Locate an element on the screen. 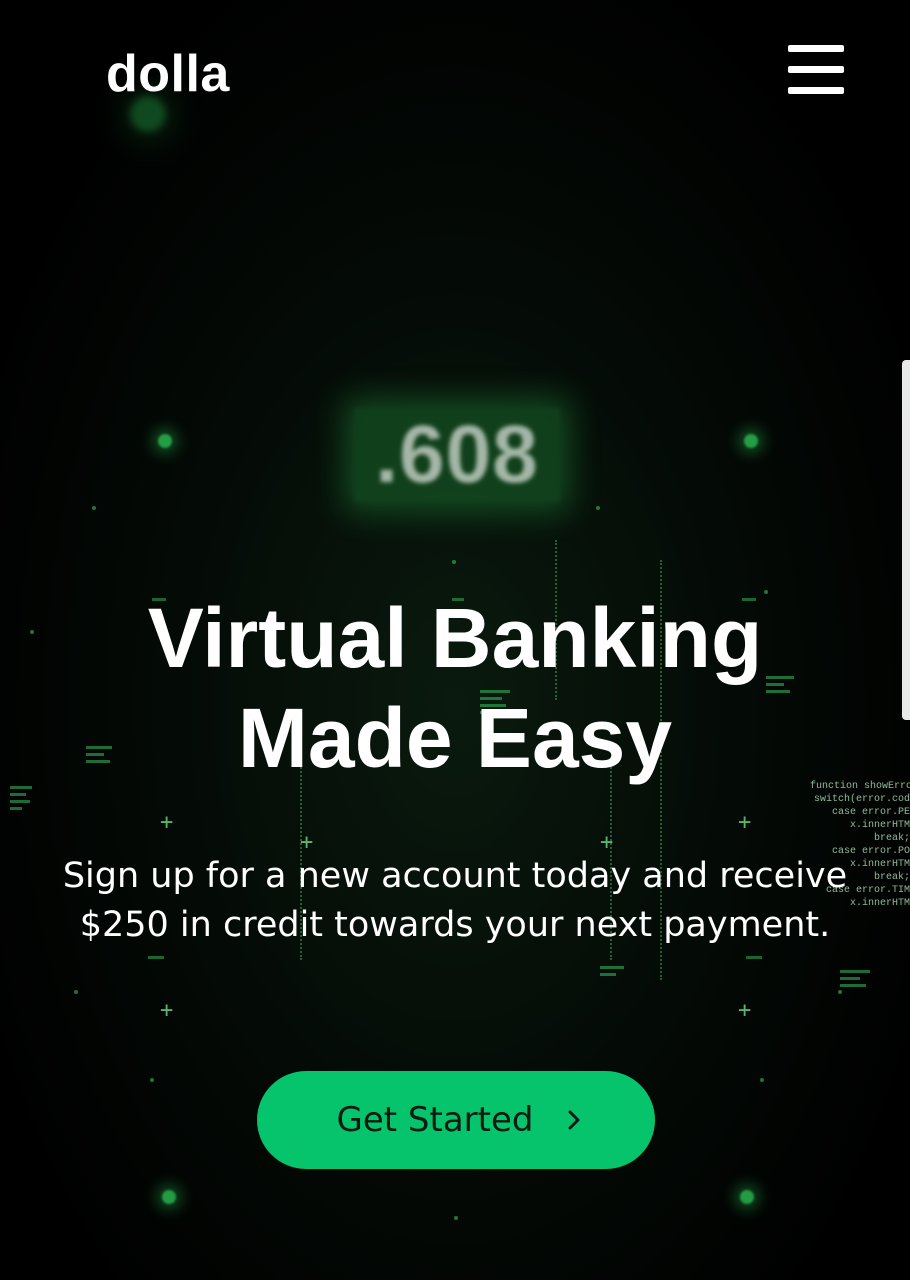 The width and height of the screenshot is (910, 1280). get-started-button: Get Started is located at coordinates (456, 1120).